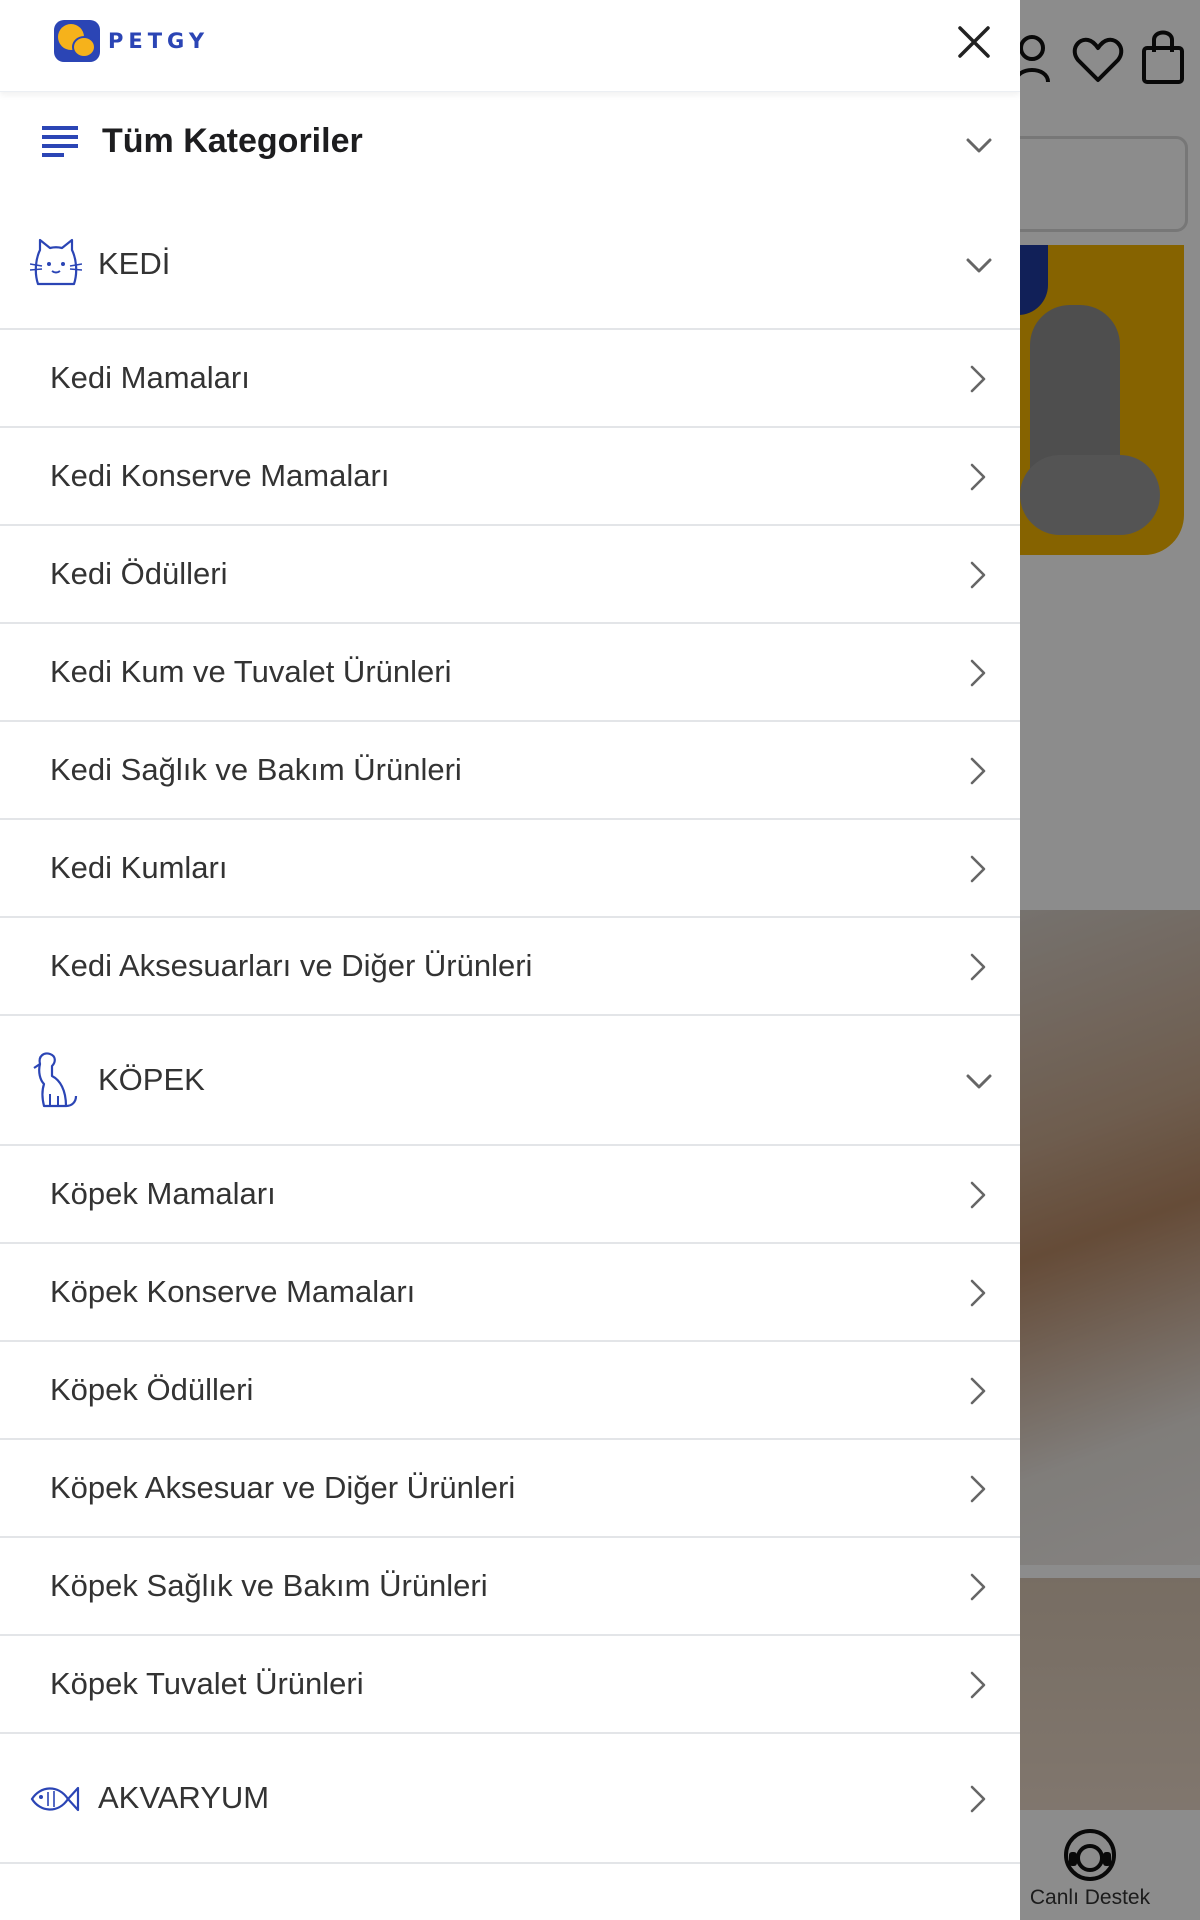 This screenshot has width=1200, height=1920. I want to click on subcategory-label: Kedi Kumları, so click(139, 867).